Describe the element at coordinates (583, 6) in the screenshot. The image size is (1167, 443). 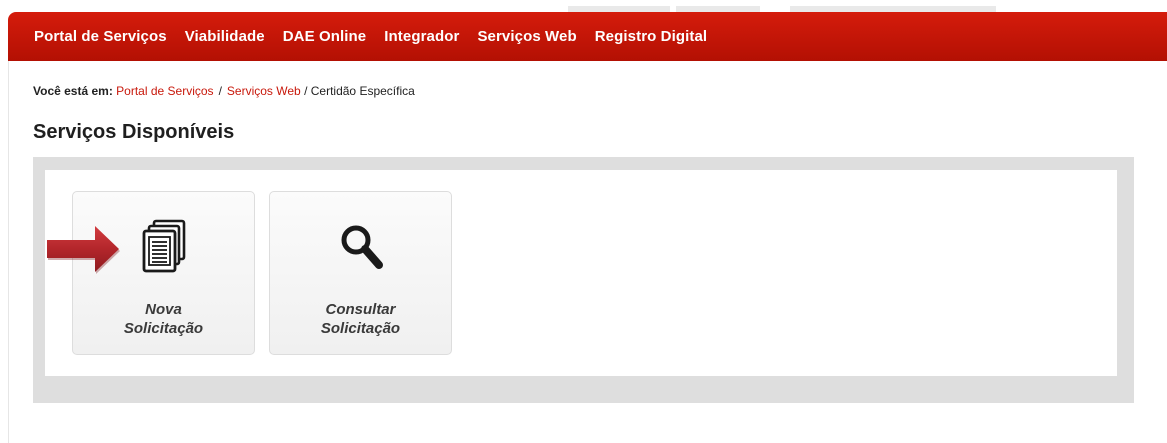
I see `top-strip` at that location.